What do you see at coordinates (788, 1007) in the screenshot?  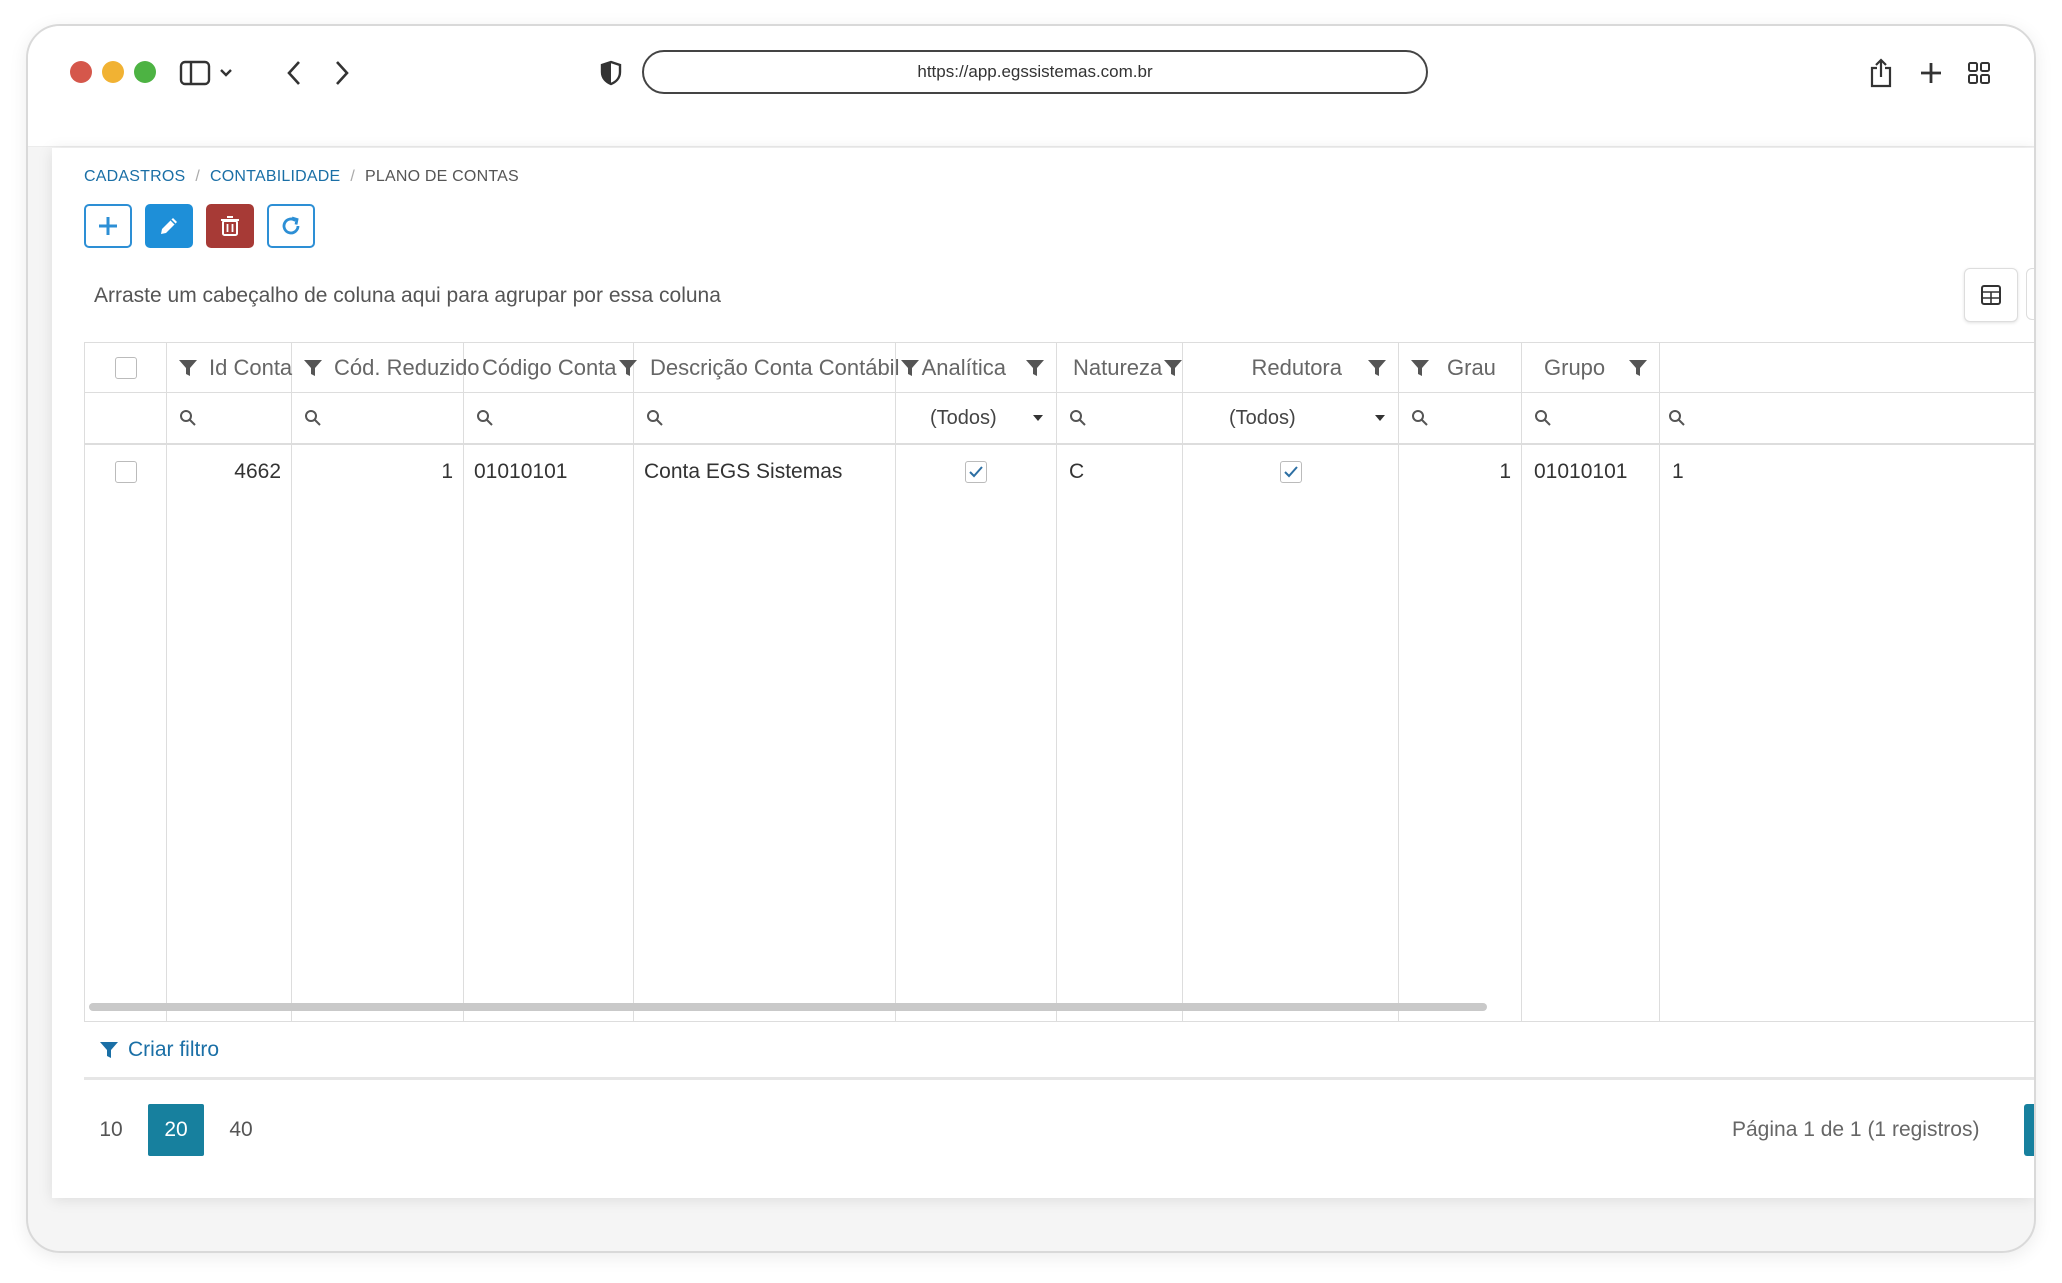 I see `horizontal-scrollbar` at bounding box center [788, 1007].